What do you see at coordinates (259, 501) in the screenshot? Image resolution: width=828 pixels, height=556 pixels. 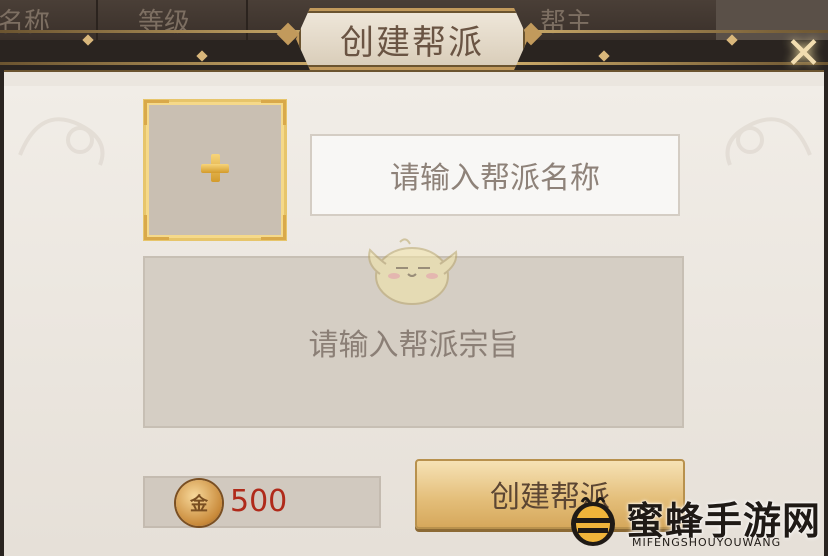 I see `cost-amount: 500` at bounding box center [259, 501].